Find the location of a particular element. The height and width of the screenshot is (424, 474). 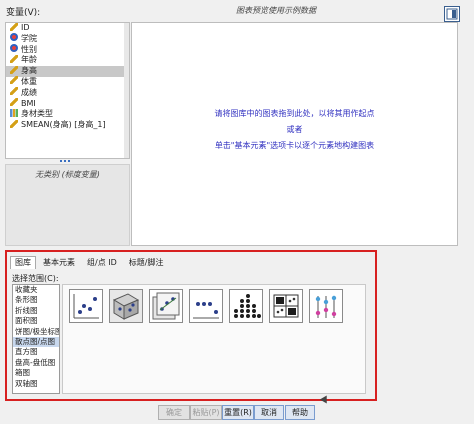

variable-item: 身高 is located at coordinates (67, 71).